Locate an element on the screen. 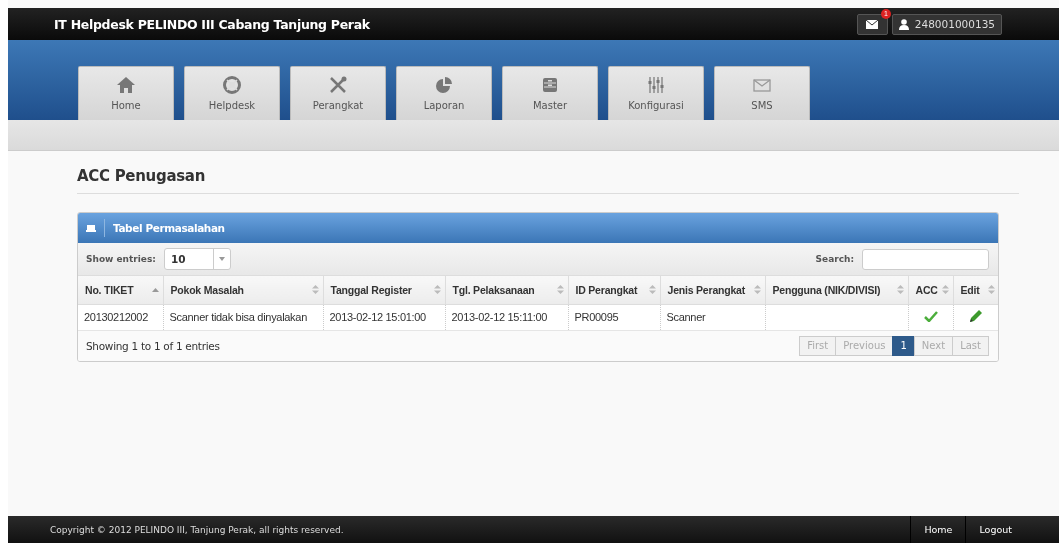 The image size is (1059, 543). nav-tab: Master is located at coordinates (550, 93).